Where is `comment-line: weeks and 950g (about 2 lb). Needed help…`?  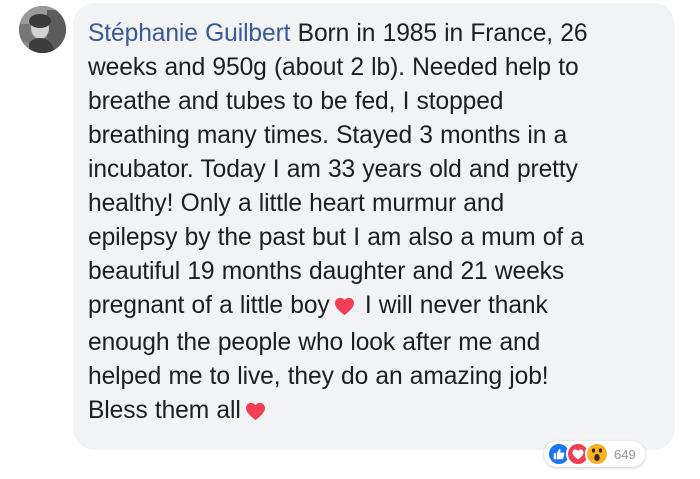
comment-line: weeks and 950g (about 2 lb). Needed help… is located at coordinates (333, 67).